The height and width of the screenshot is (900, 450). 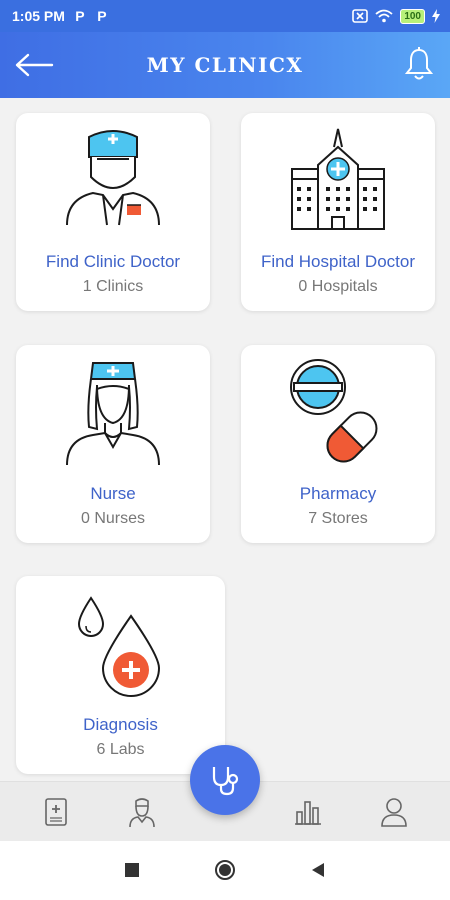 What do you see at coordinates (225, 16) in the screenshot?
I see `status-bar: 1:05 PM P P 100` at bounding box center [225, 16].